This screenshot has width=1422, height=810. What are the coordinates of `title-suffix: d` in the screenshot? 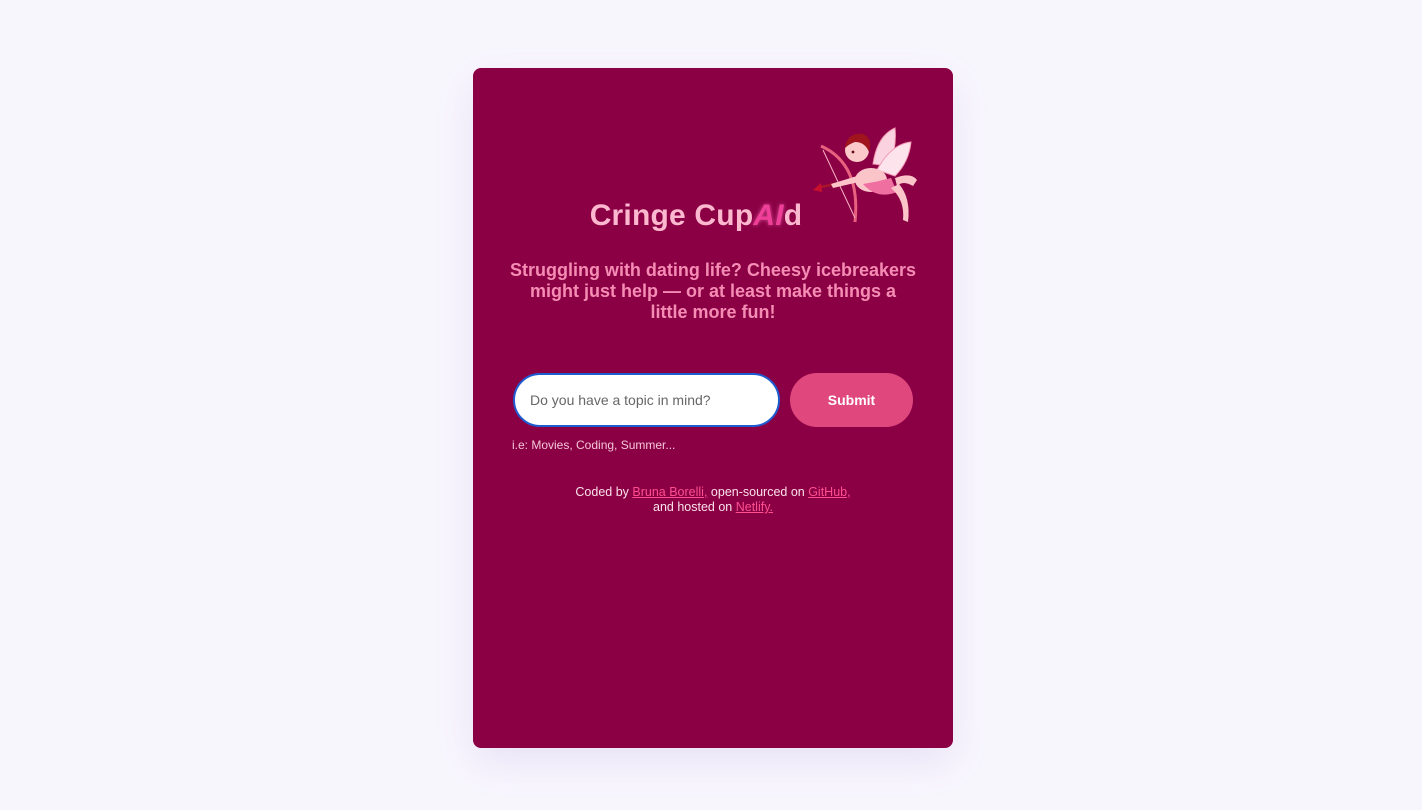 It's located at (793, 215).